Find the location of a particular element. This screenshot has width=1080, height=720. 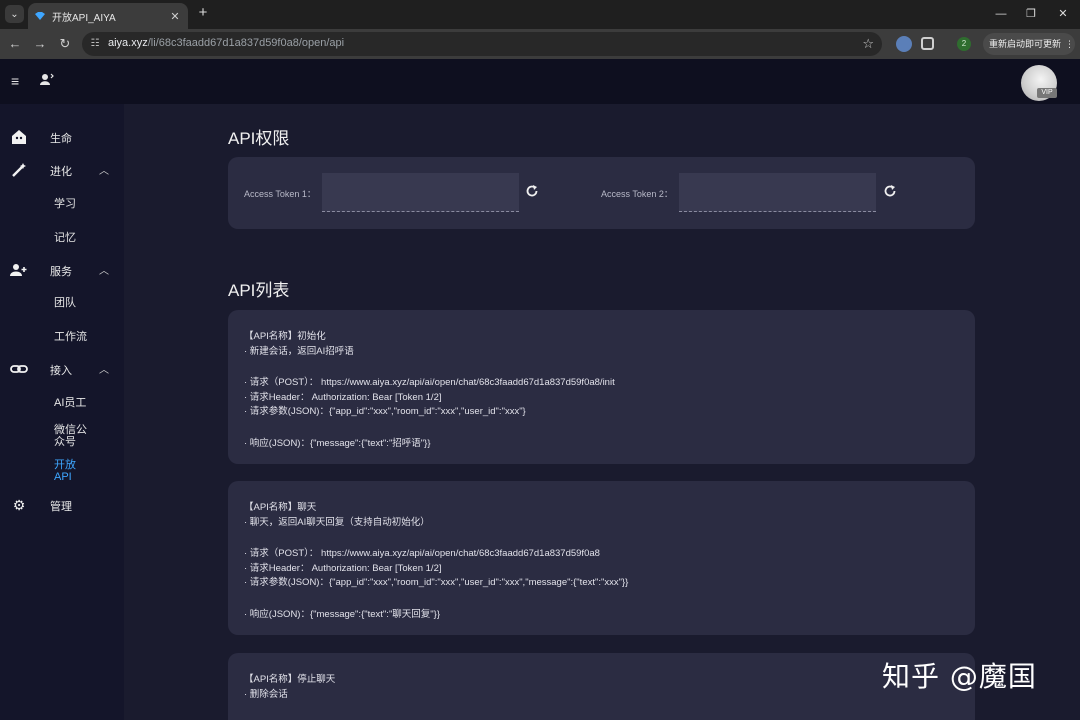

api-response: · 响应(JSON)：{"message":{"text":"招呼语"}} is located at coordinates (337, 443).